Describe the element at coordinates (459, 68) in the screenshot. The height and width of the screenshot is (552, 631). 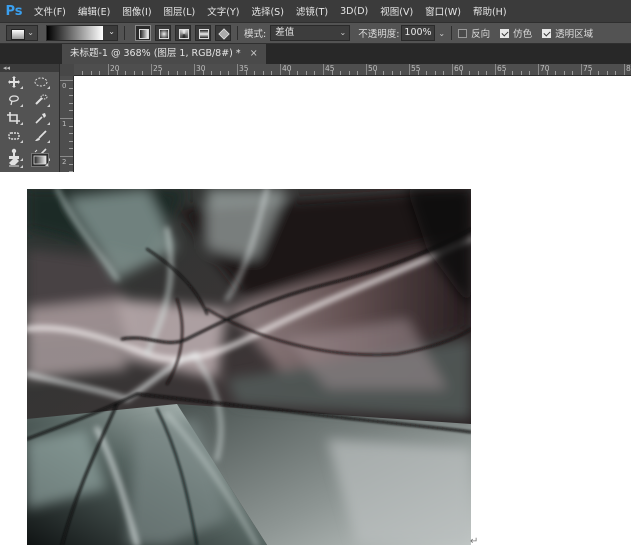
I see `ruler-label: 60` at that location.